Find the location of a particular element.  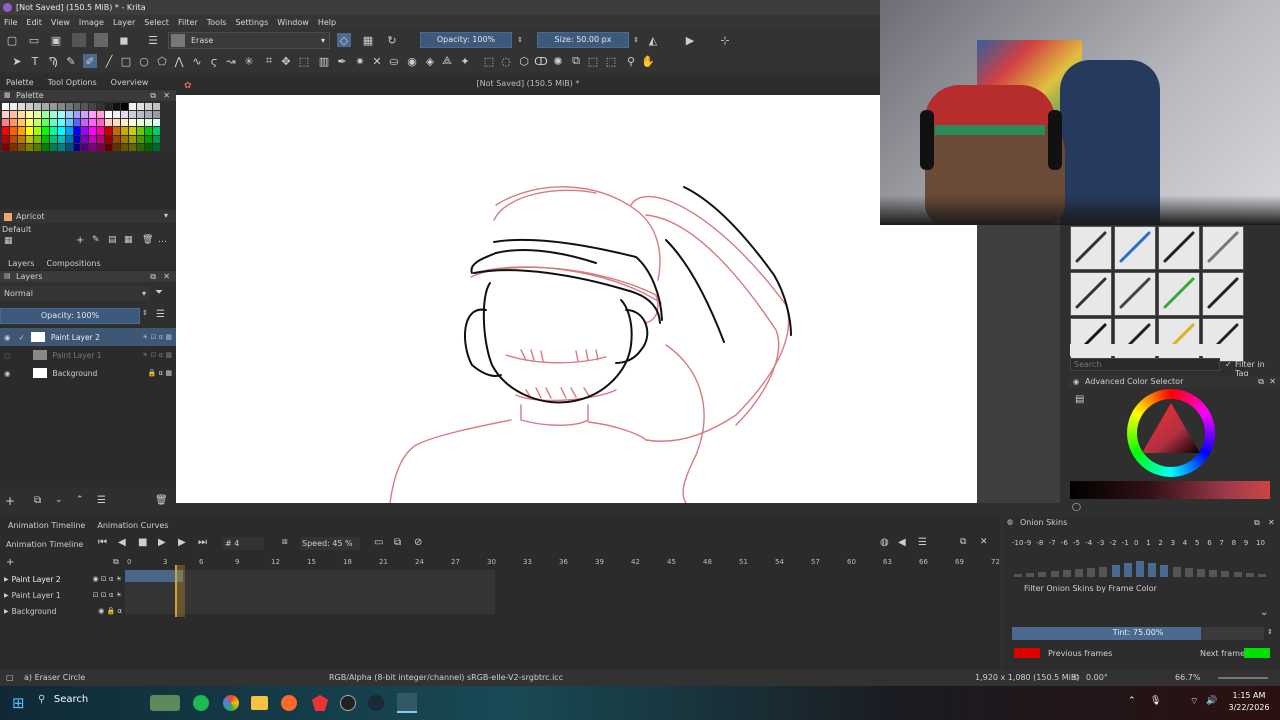

move-tool-icon: ✥ is located at coordinates (286, 61).